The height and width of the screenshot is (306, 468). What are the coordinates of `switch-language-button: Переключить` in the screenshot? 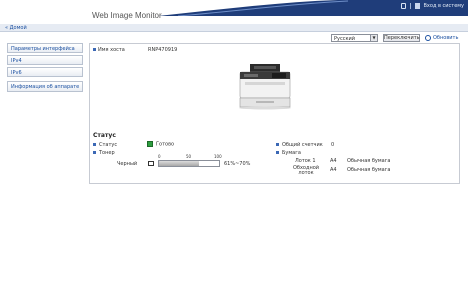 It's located at (401, 38).